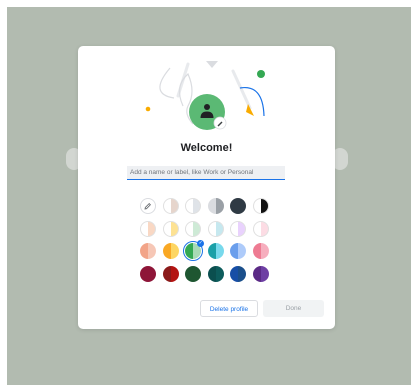  Describe the element at coordinates (212, 64) in the screenshot. I see `triangle-shape` at that location.